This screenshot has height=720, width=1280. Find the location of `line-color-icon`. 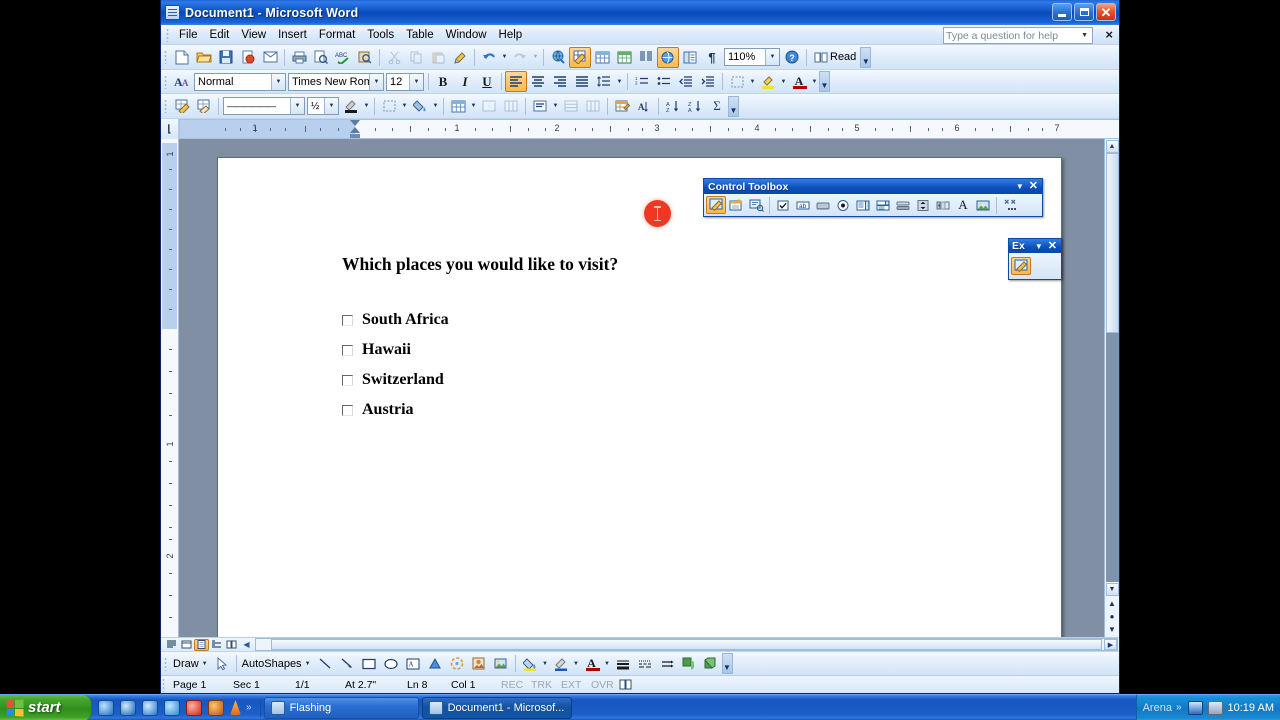

line-color-icon is located at coordinates (561, 663).